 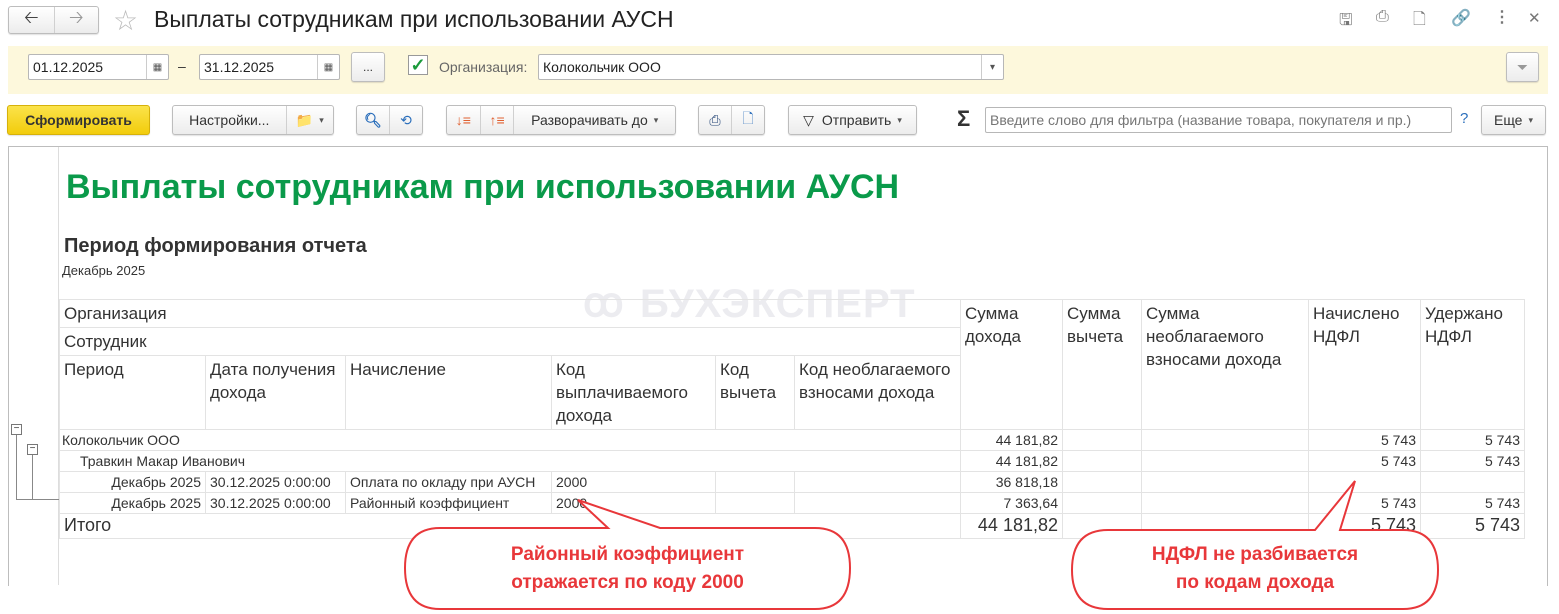 I want to click on callout-line: по кодам дохода, so click(x=1255, y=582).